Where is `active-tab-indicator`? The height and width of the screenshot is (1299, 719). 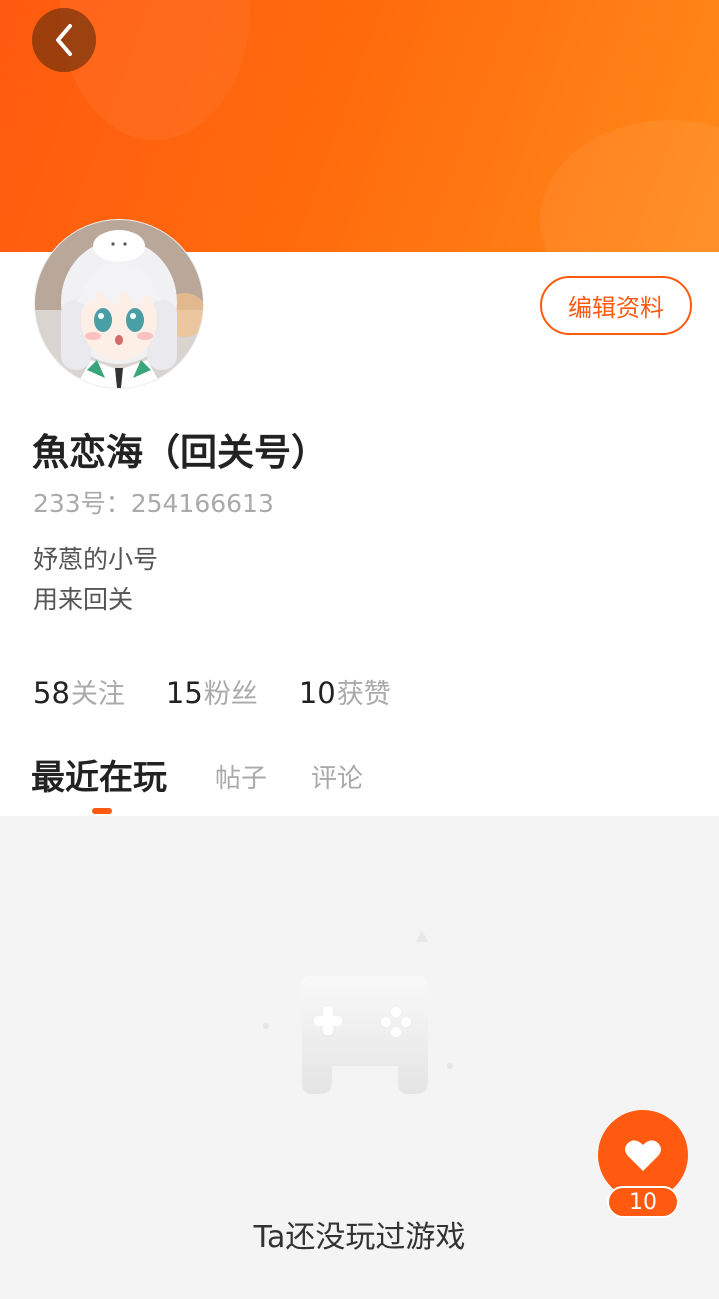
active-tab-indicator is located at coordinates (102, 811).